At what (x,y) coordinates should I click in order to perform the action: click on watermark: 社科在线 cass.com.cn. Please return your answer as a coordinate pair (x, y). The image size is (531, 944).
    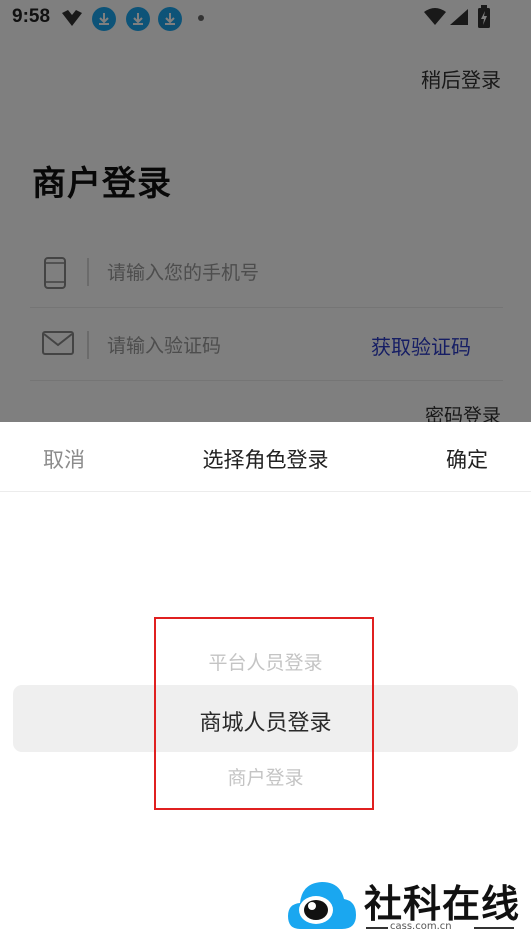
    Looking at the image, I should click on (408, 908).